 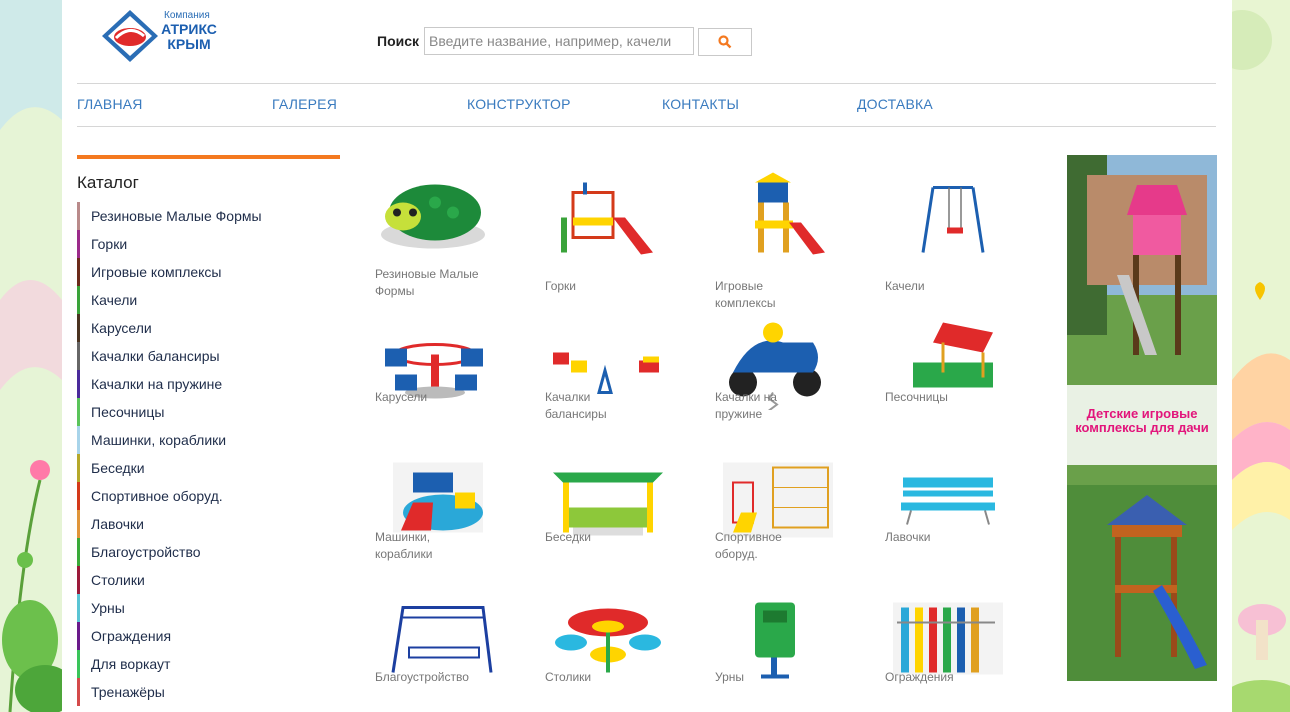 I want to click on sidebar-accent-bar, so click(x=208, y=157).